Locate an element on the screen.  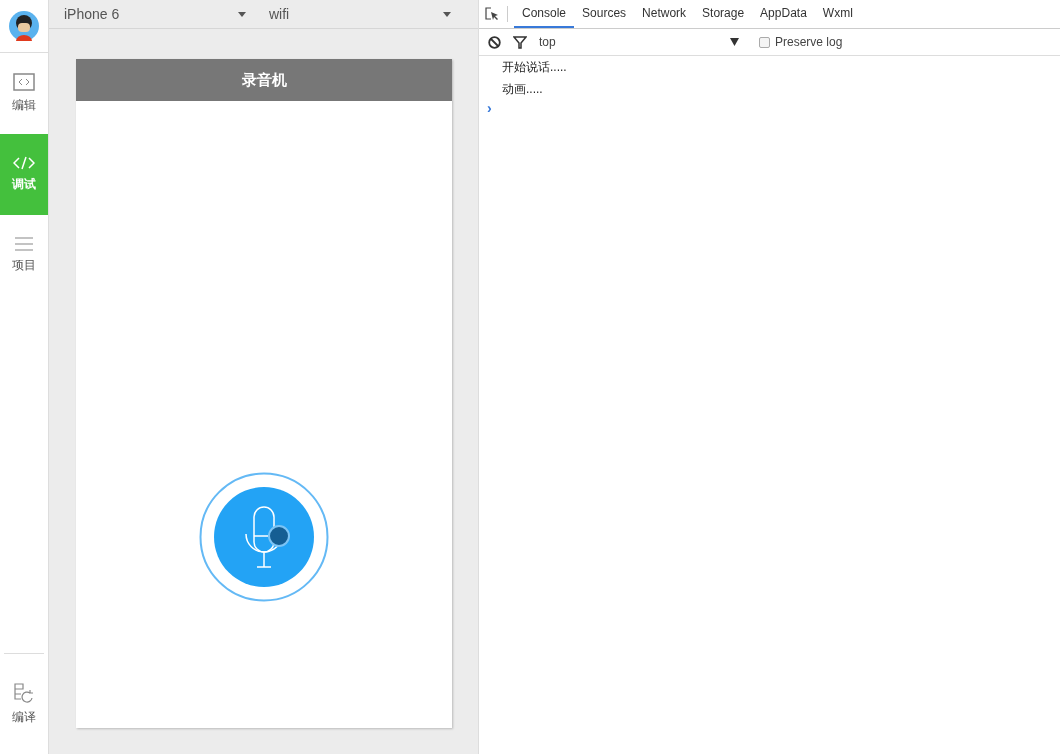
network-dropdown: wifi is located at coordinates (356, 14).